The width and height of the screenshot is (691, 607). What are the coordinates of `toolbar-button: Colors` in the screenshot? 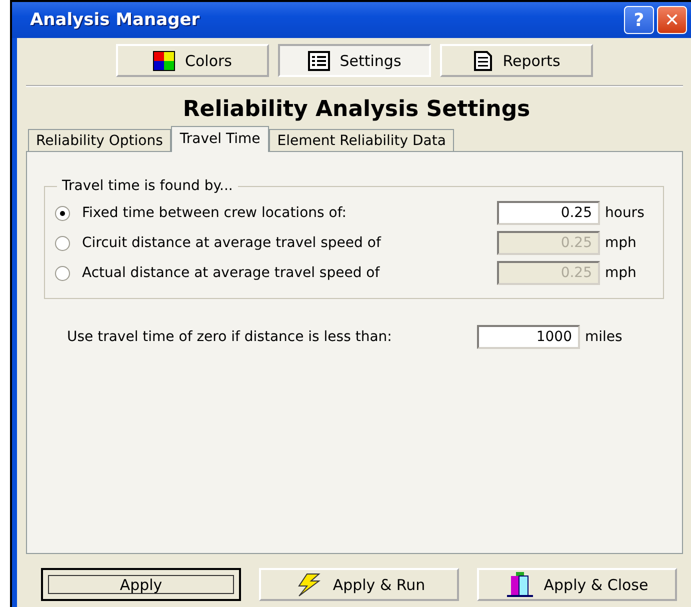 It's located at (192, 60).